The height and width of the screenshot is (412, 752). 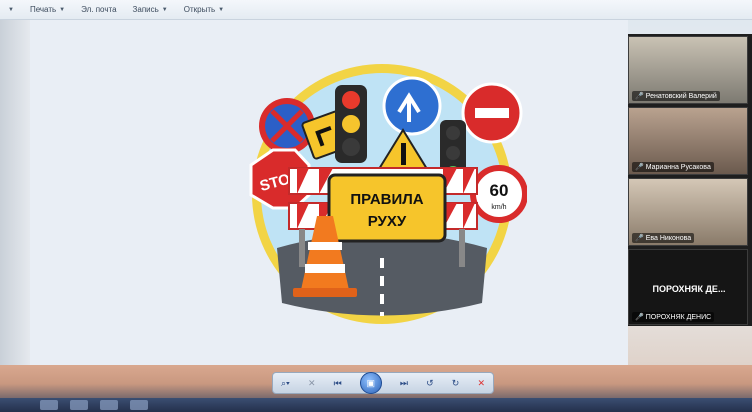 I want to click on video-tile-1: 🎤 Ренатовский Валерий, so click(x=688, y=70).